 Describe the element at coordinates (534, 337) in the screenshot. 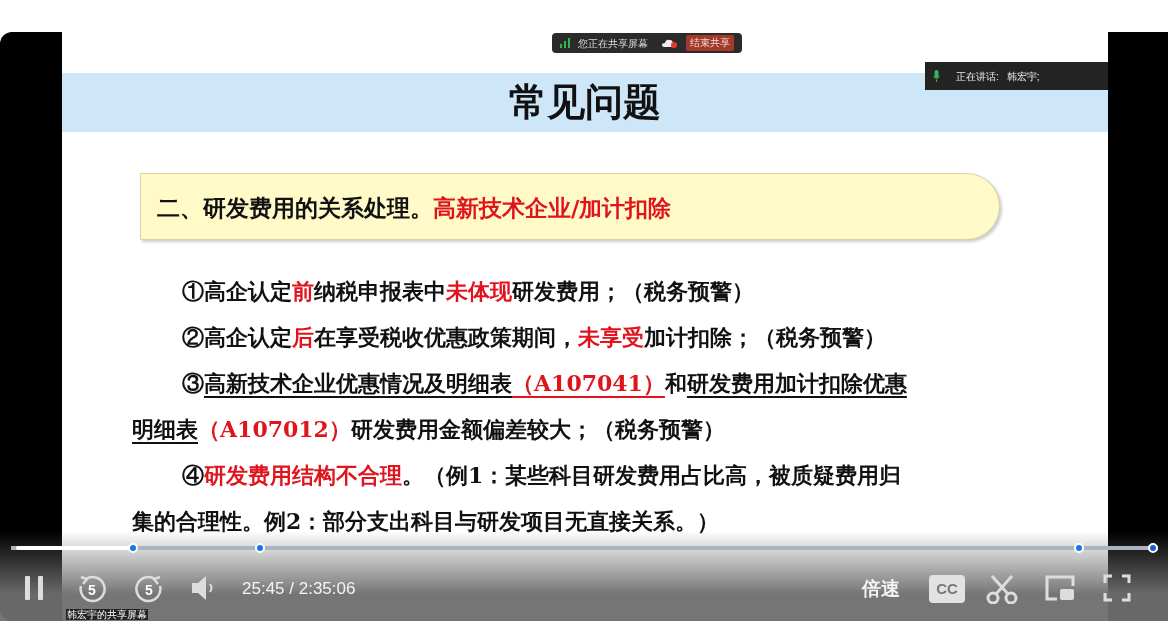

I see `slide-paragraph: ②高企认定后在享受税收优惠政策期间，未享受加计扣除；（税务预警）` at that location.